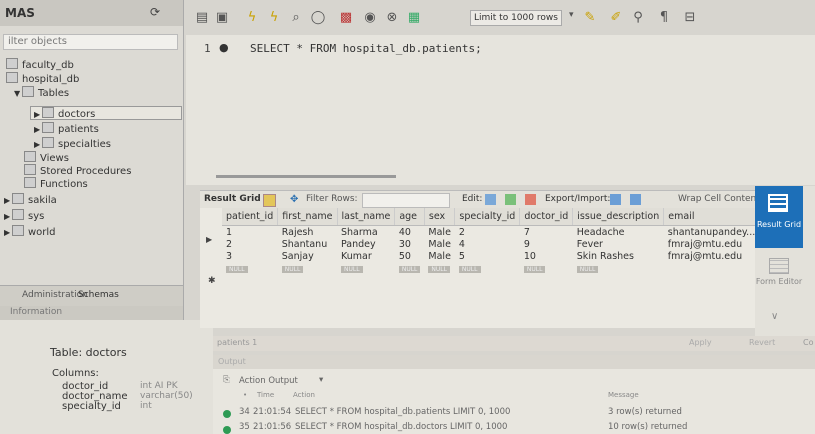 The image size is (815, 434). Describe the element at coordinates (700, 342) in the screenshot. I see `apply-button: Apply` at that location.